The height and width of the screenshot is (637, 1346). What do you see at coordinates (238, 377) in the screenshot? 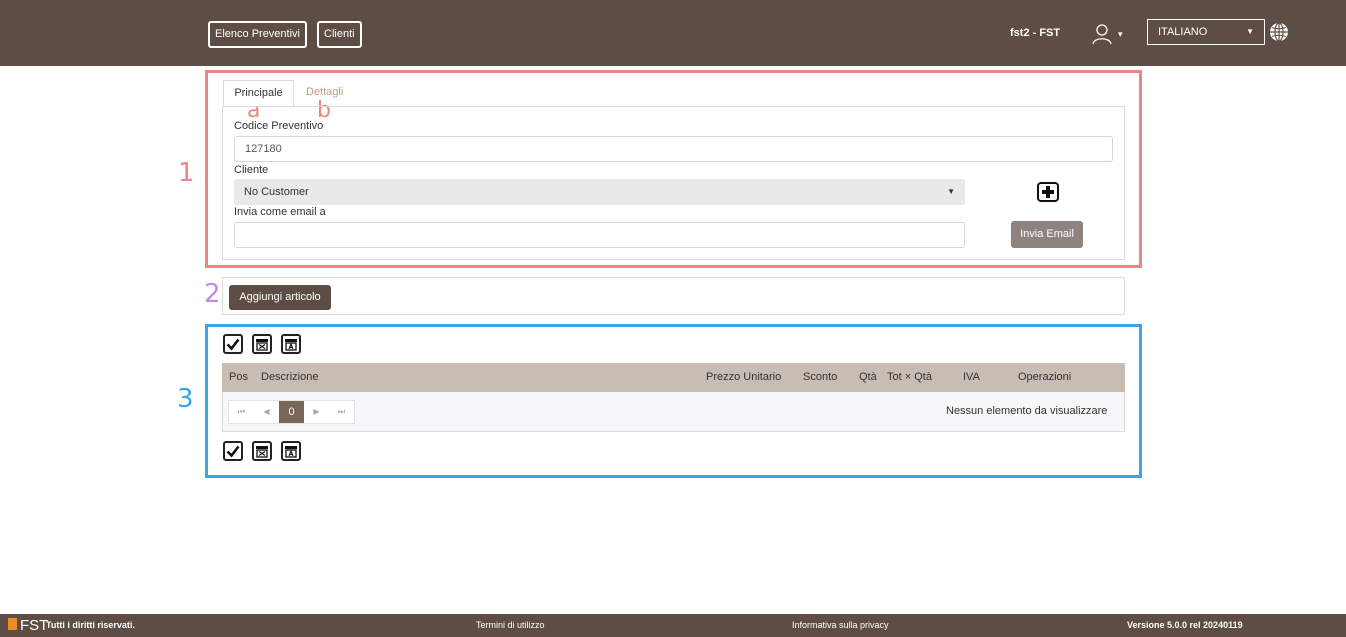
I see `col-pos: Pos` at bounding box center [238, 377].